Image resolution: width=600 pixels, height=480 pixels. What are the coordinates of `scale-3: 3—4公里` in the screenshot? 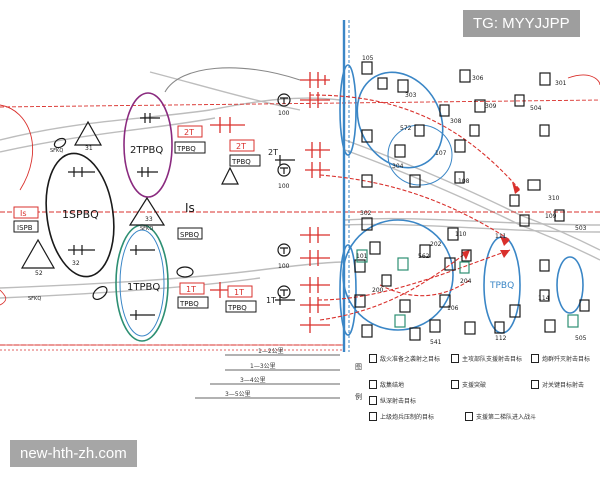 It's located at (253, 380).